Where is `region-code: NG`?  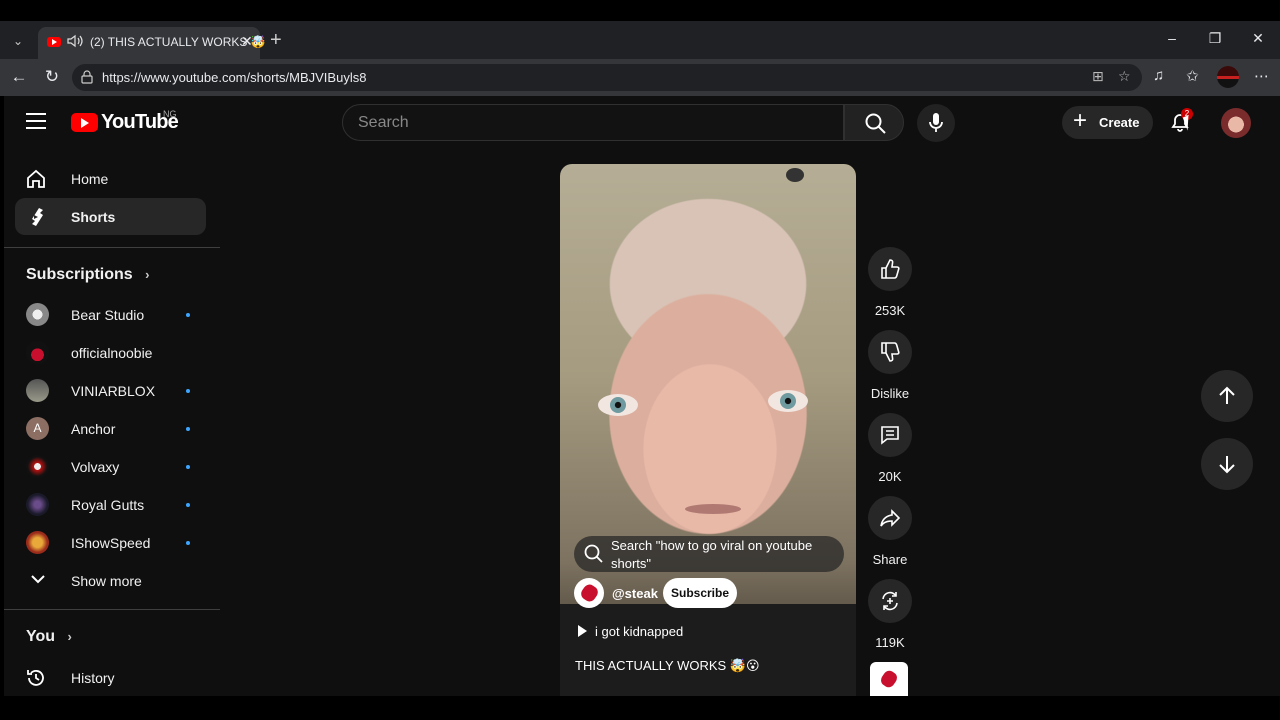 region-code: NG is located at coordinates (170, 114).